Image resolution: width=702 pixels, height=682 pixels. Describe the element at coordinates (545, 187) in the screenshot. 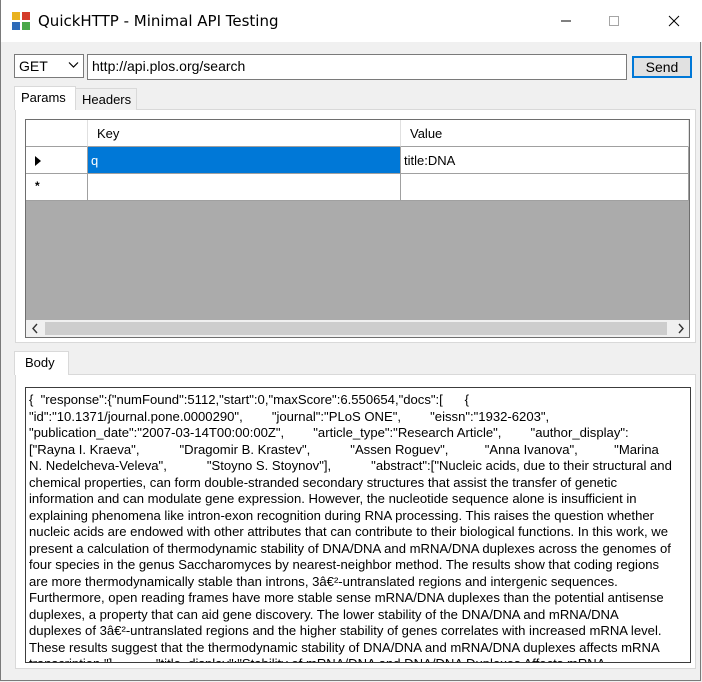

I see `new-param-value-cell` at that location.